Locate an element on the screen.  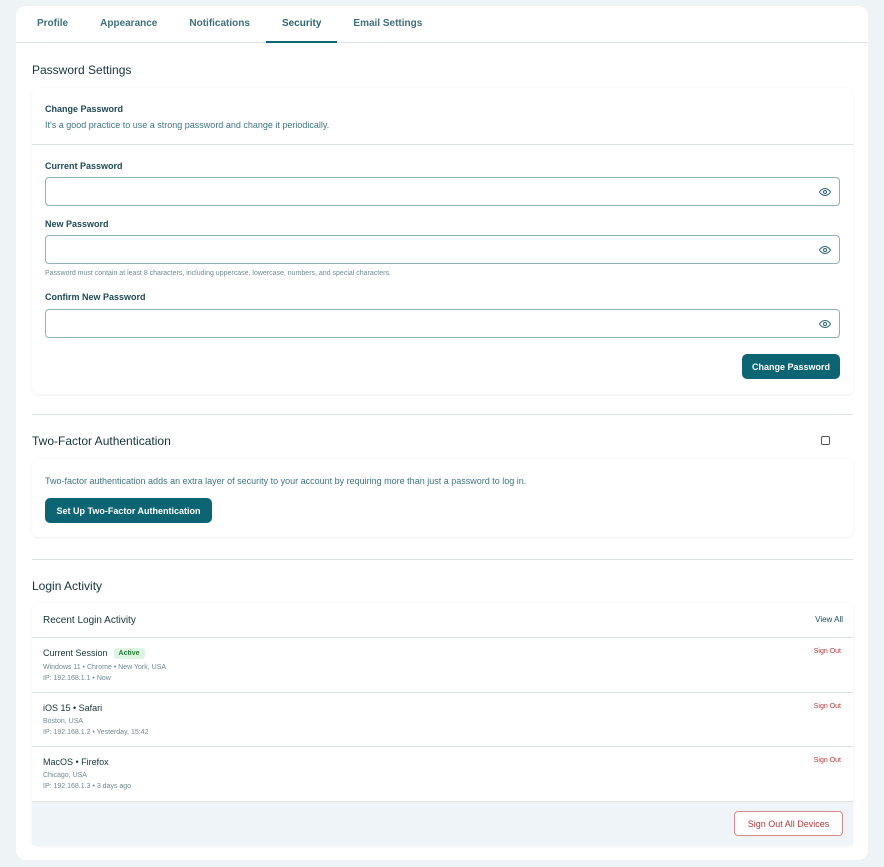
session-title: iOS 15 • Safari is located at coordinates (73, 708).